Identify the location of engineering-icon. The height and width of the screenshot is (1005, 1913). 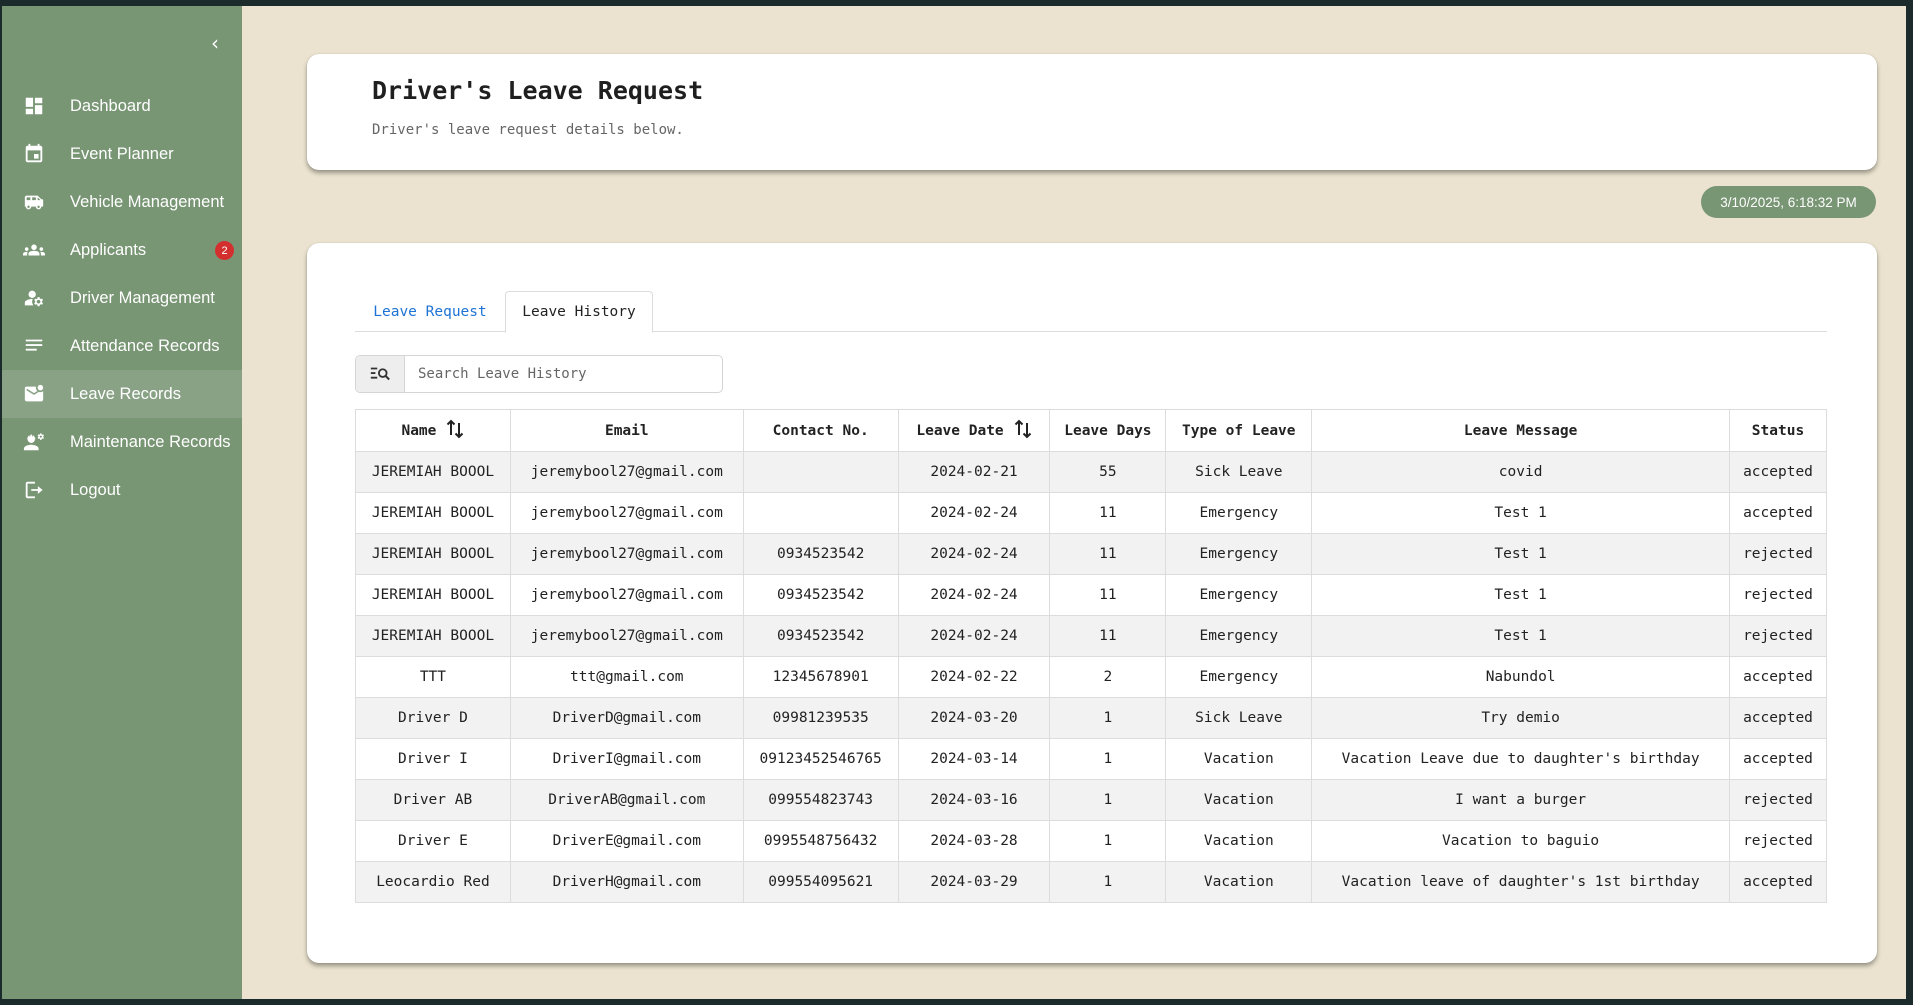
(34, 442).